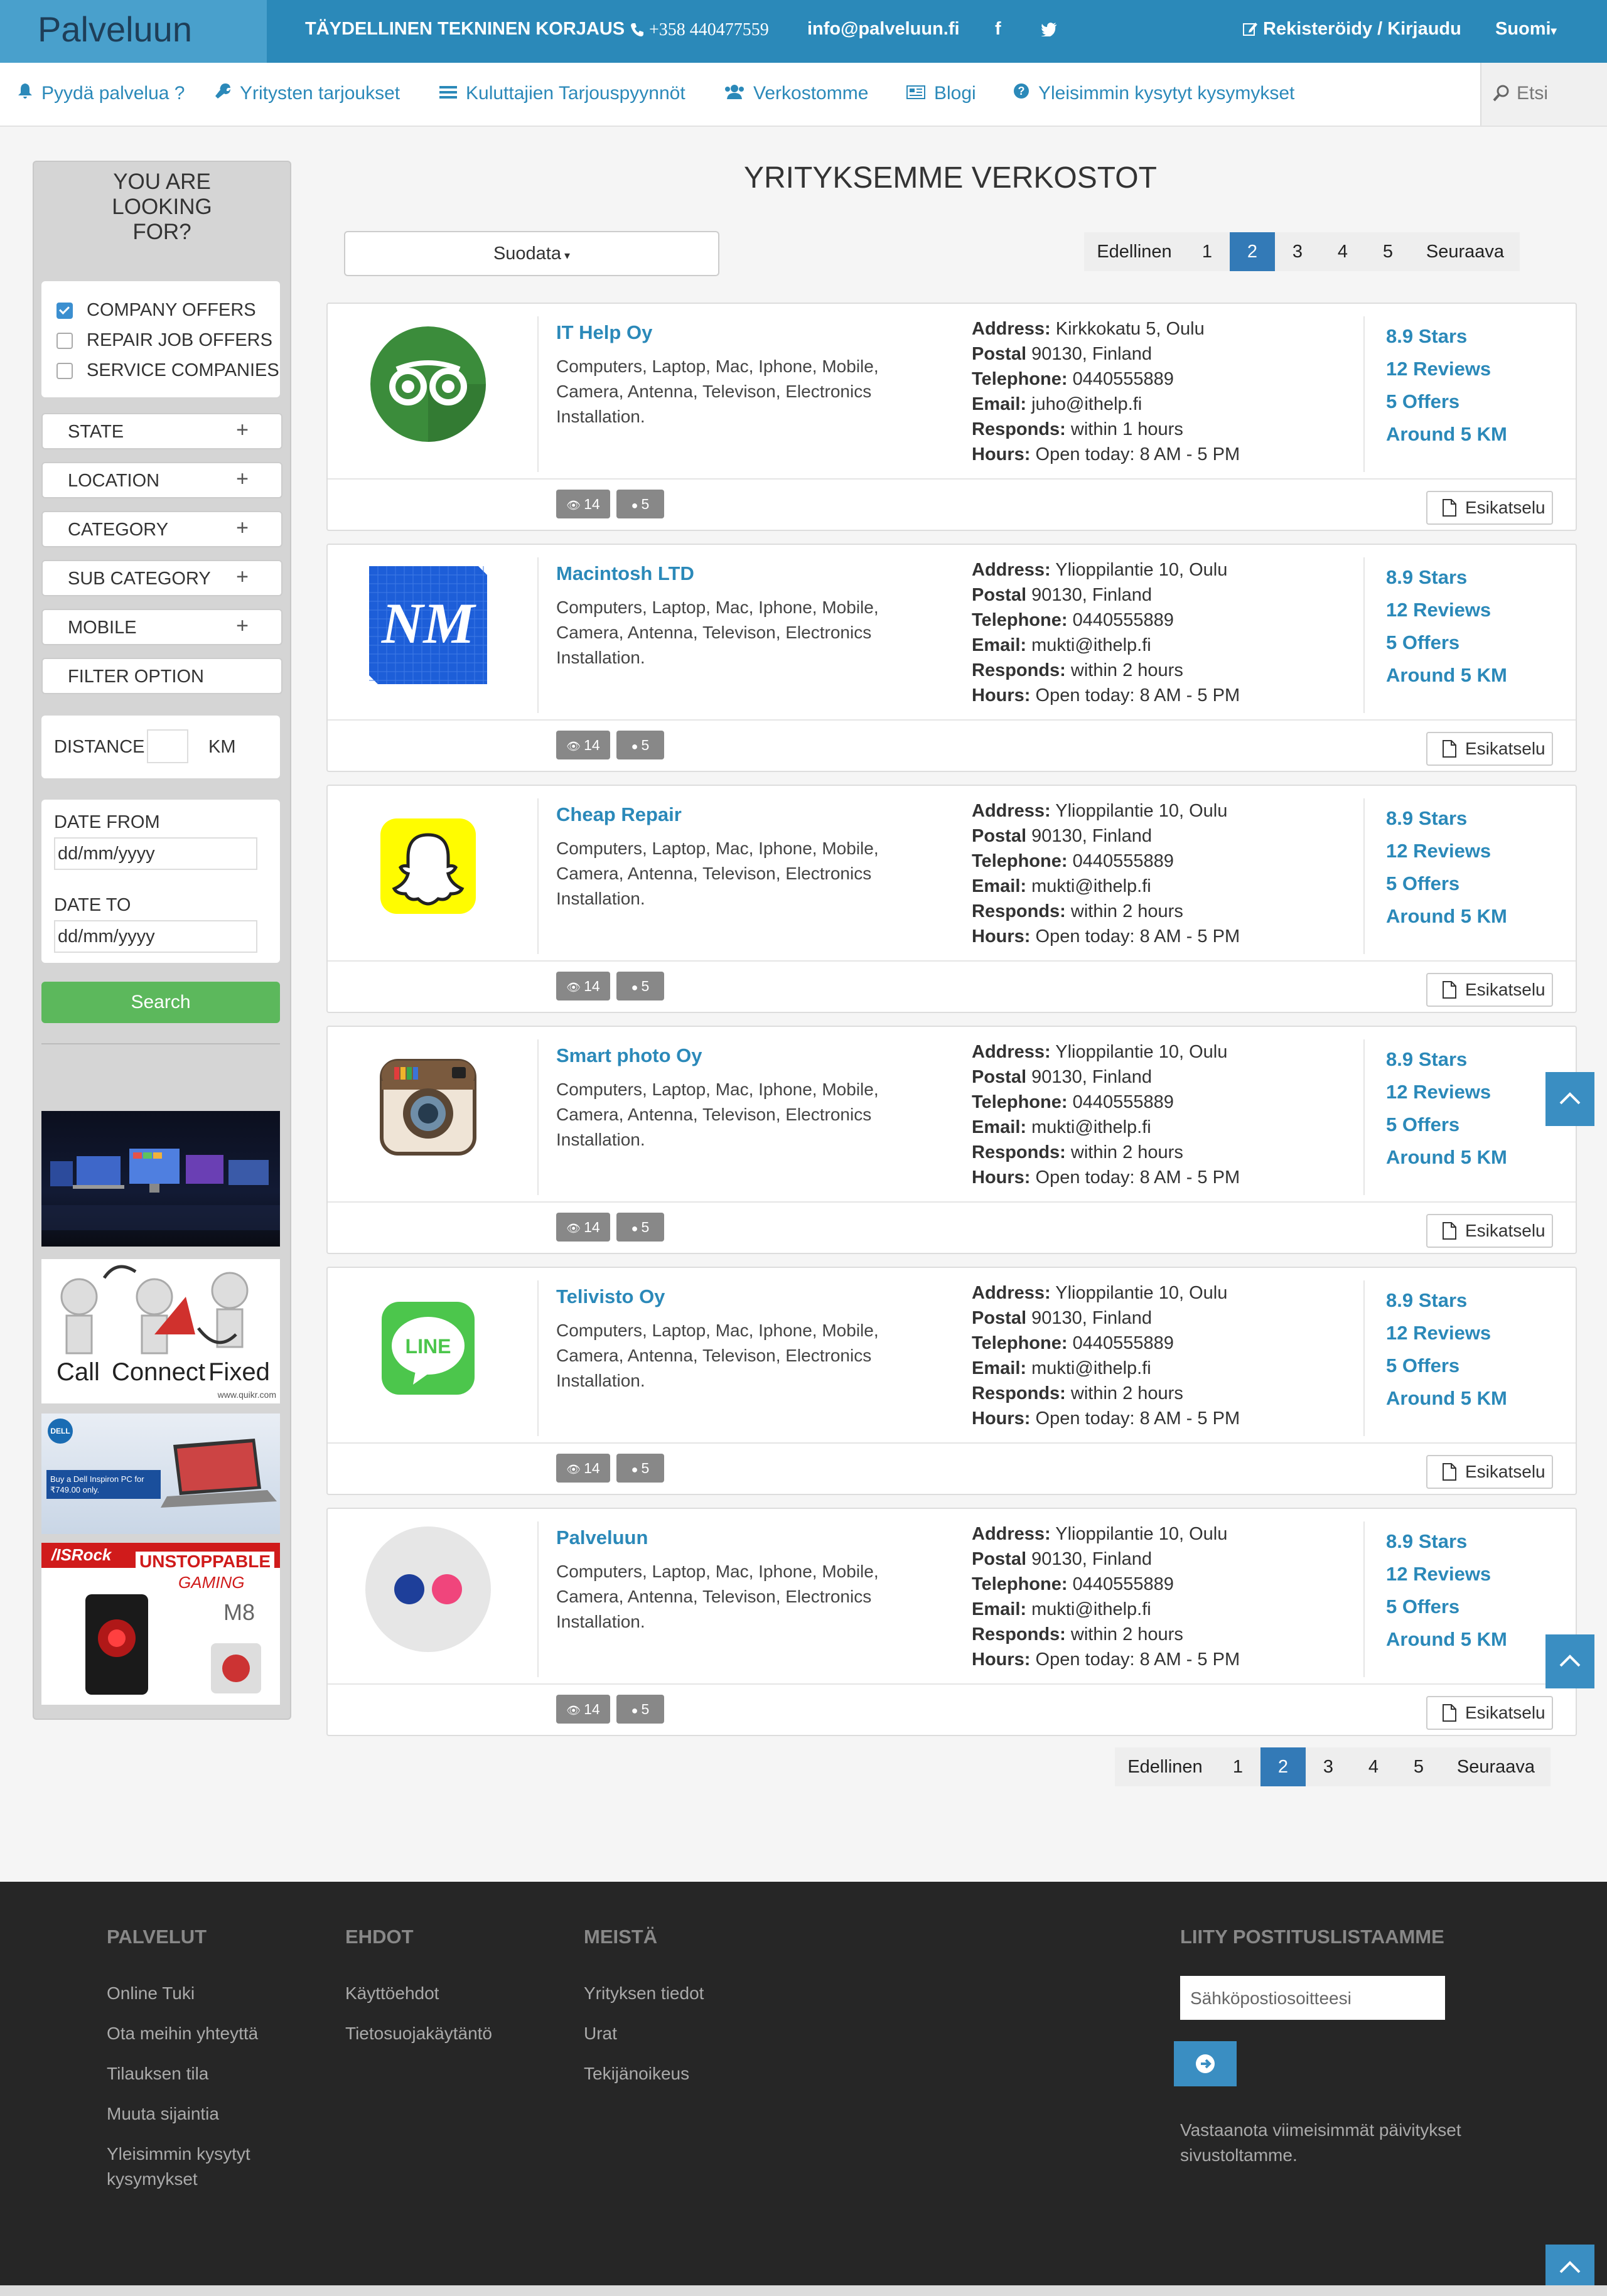 This screenshot has width=1607, height=2296. I want to click on twitter-icon, so click(1049, 31).